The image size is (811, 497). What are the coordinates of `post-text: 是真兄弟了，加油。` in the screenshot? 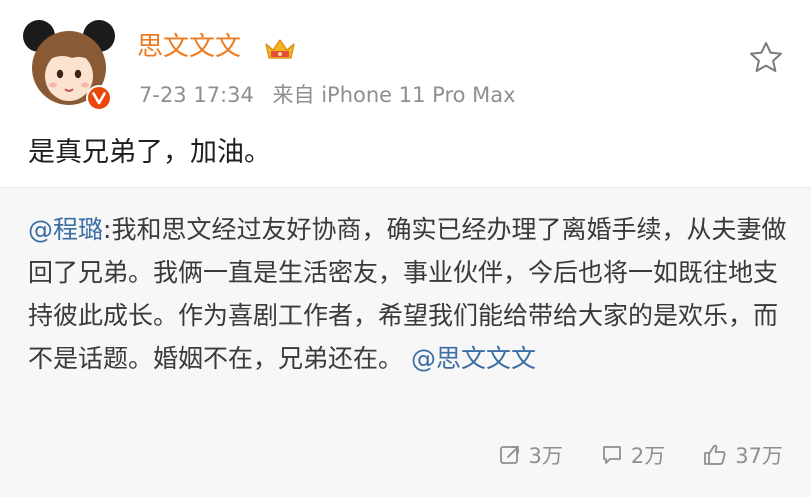 It's located at (149, 152).